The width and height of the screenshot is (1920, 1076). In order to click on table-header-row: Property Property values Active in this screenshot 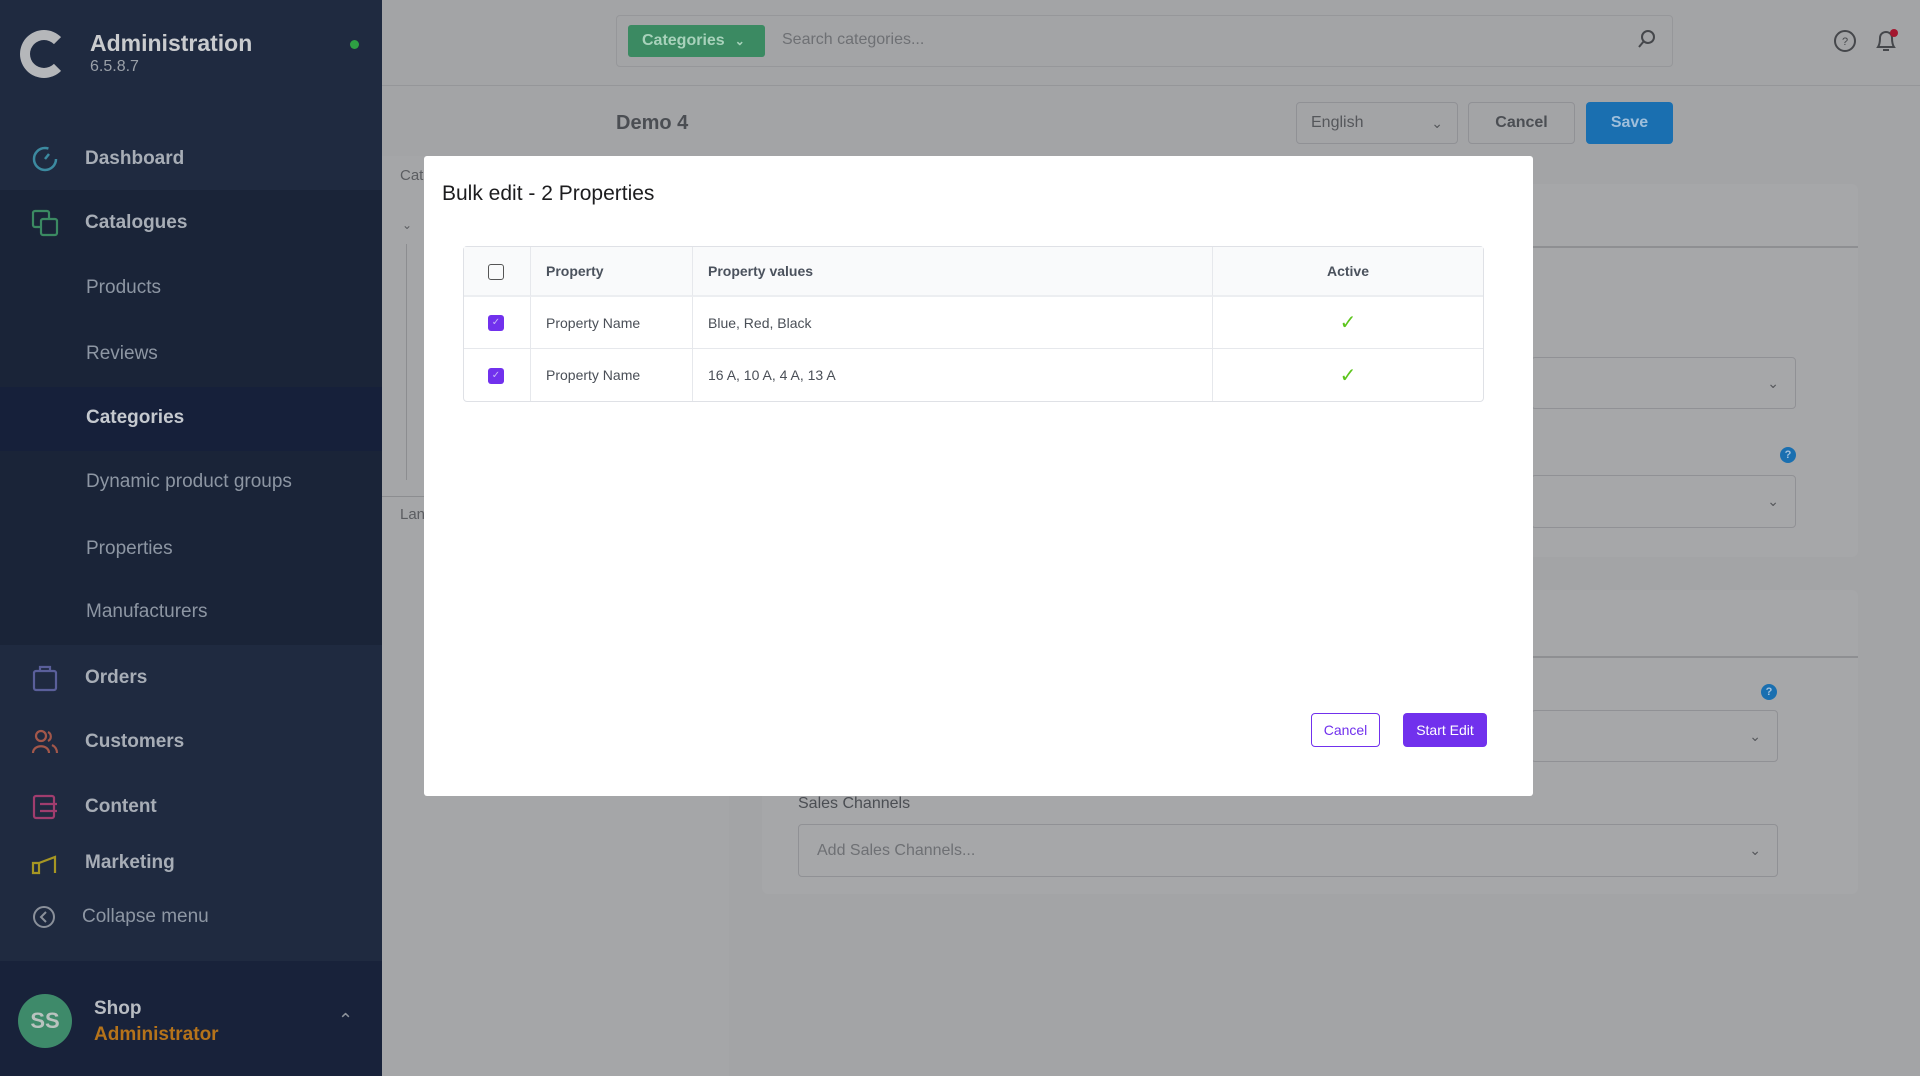, I will do `click(973, 272)`.